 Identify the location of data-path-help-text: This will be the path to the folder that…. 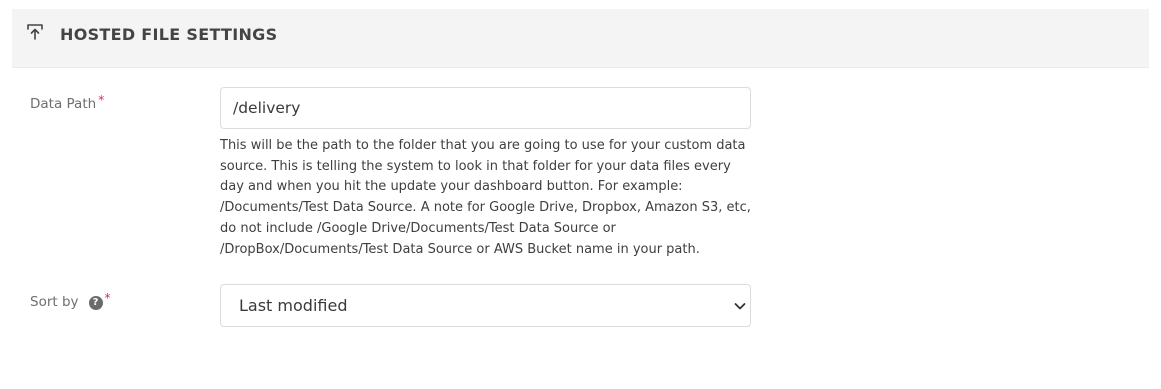
(485, 197).